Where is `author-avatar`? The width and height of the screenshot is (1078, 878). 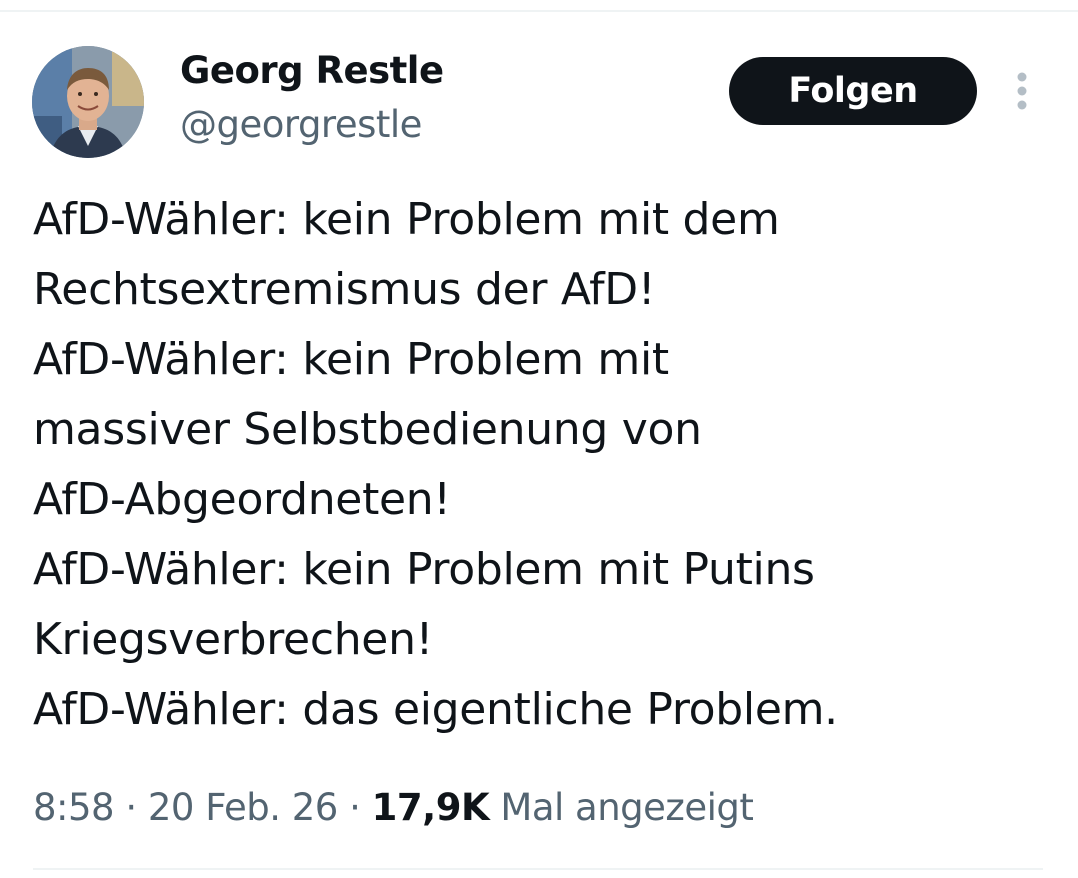 author-avatar is located at coordinates (88, 102).